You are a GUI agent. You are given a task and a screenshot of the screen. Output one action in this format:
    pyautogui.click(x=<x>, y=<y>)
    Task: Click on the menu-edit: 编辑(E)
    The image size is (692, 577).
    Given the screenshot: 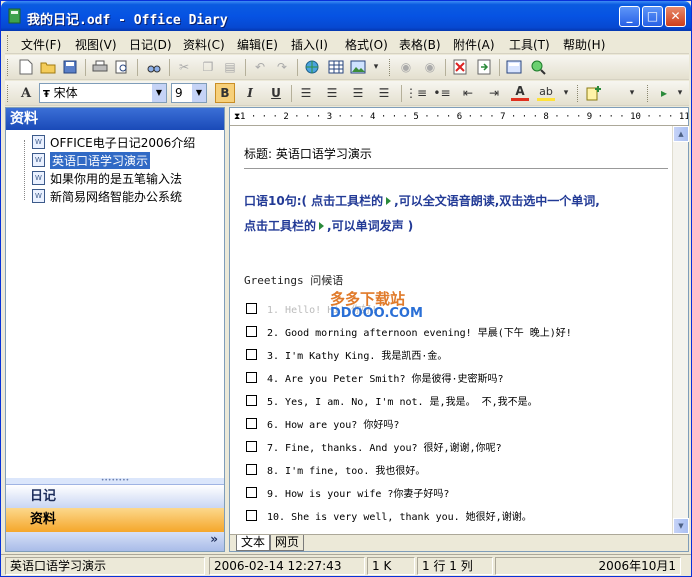 What is the action you would take?
    pyautogui.click(x=257, y=44)
    